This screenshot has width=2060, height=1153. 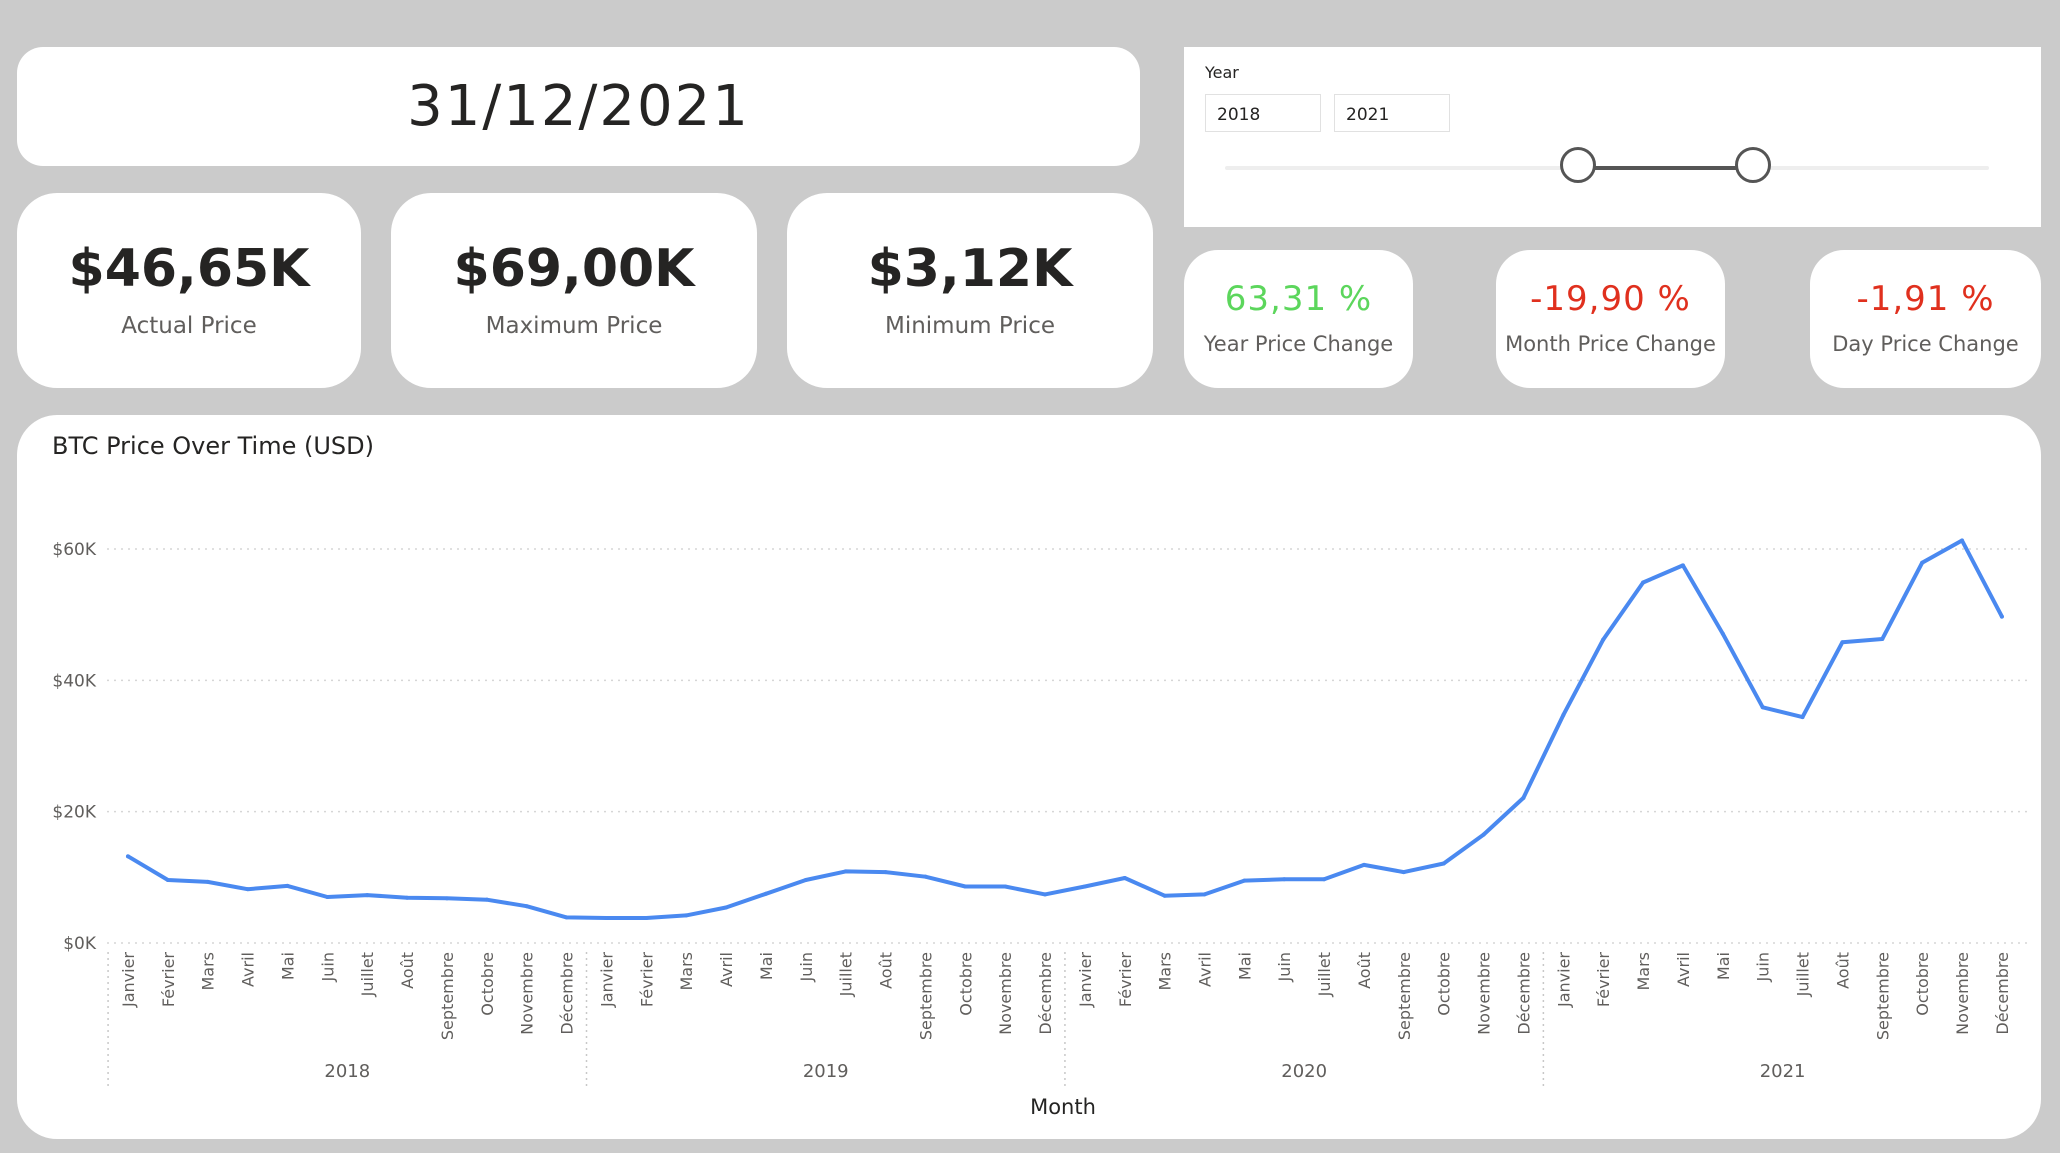 I want to click on year-tick-label: 2019, so click(x=826, y=1071).